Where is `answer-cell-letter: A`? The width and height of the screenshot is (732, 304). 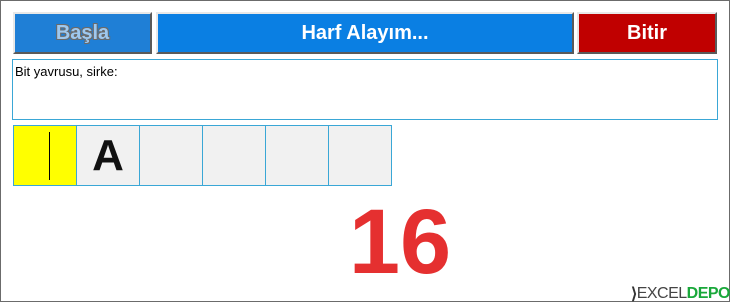 answer-cell-letter: A is located at coordinates (108, 155).